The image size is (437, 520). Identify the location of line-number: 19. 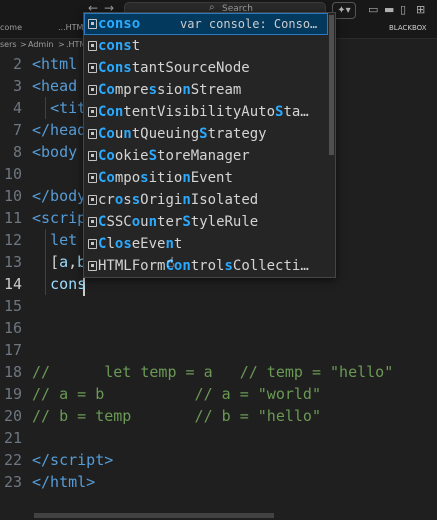
(12, 394).